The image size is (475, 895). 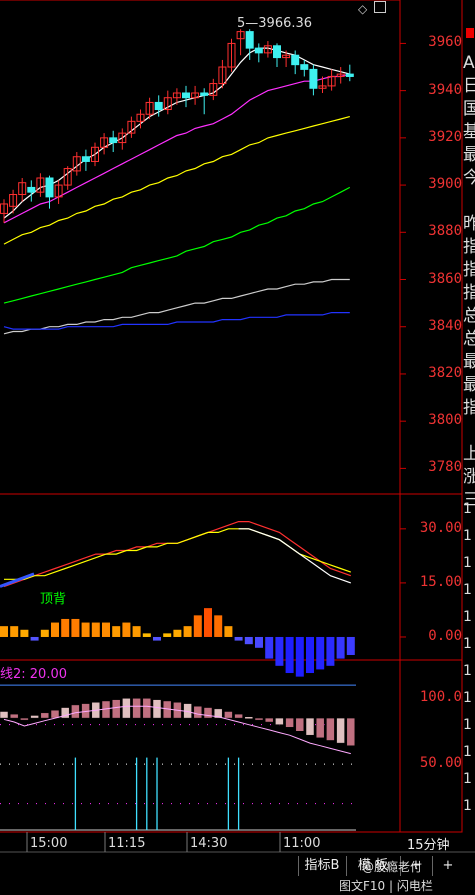 I want to click on side-panel-char: 总, so click(x=469, y=316).